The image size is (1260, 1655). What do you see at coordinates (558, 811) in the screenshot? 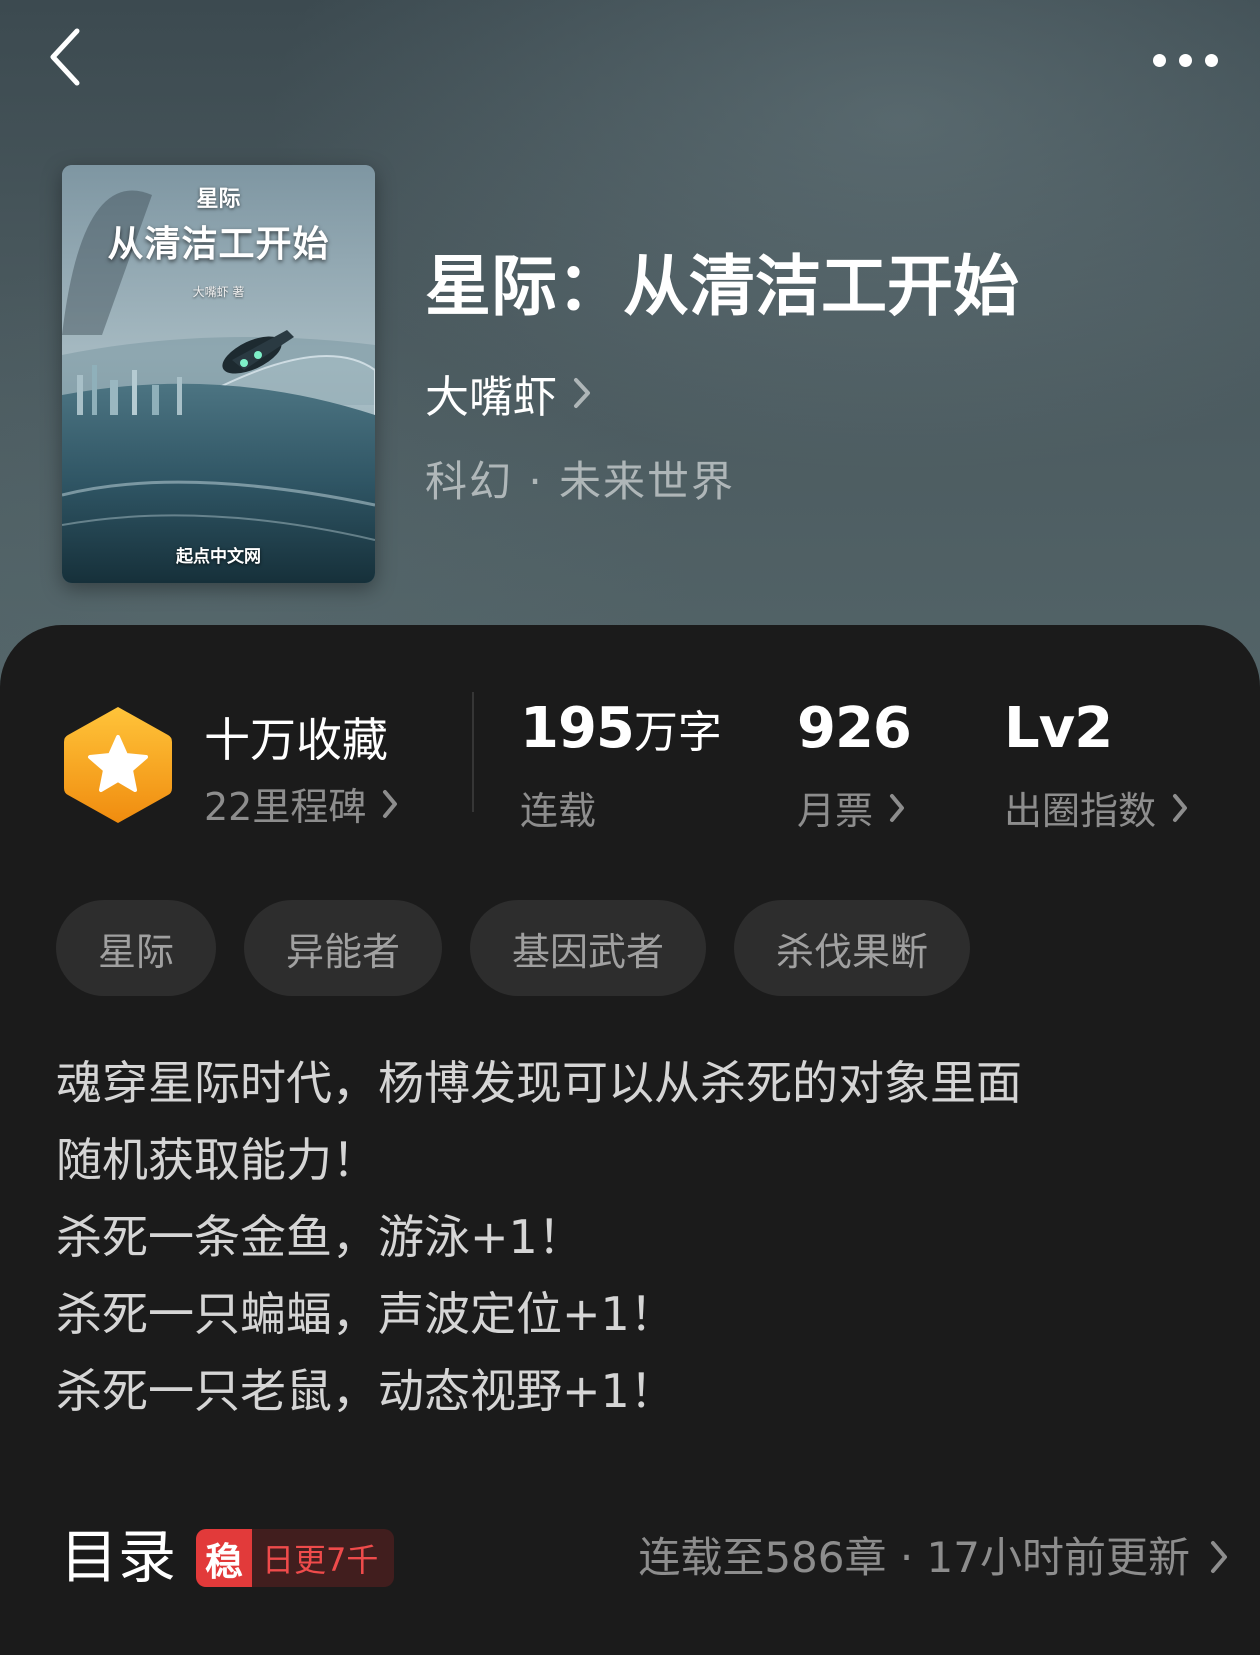
I see `serial-status-label: 连载` at bounding box center [558, 811].